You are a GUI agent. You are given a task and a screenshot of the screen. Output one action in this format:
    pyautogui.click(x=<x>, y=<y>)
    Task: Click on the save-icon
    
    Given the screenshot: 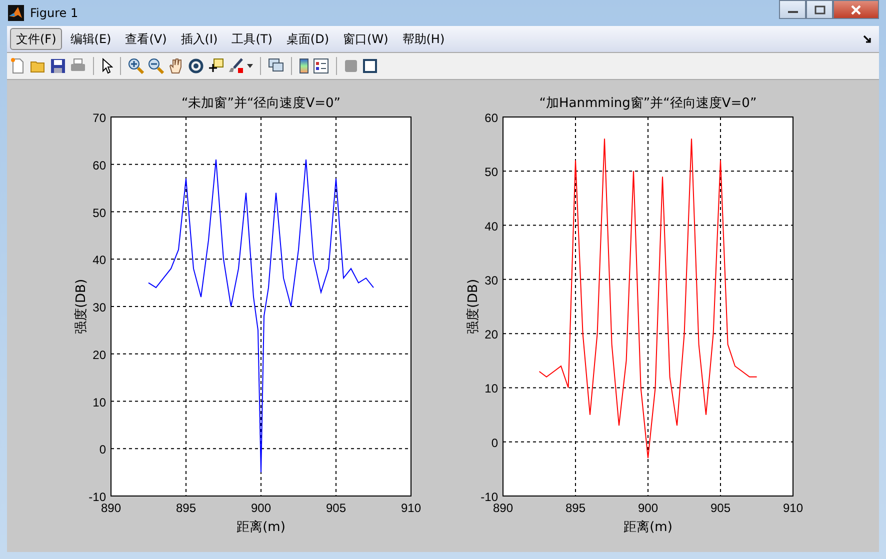 What is the action you would take?
    pyautogui.click(x=58, y=66)
    